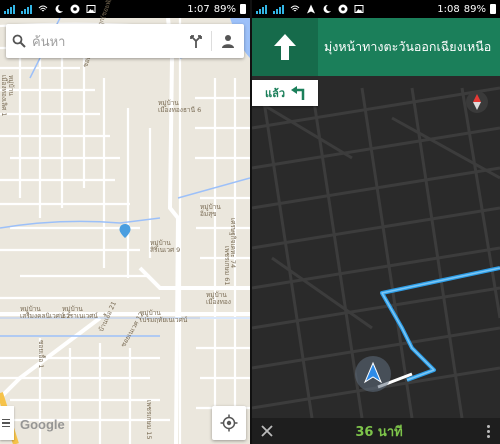 The width and height of the screenshot is (500, 444). I want to click on account-icon, so click(228, 41).